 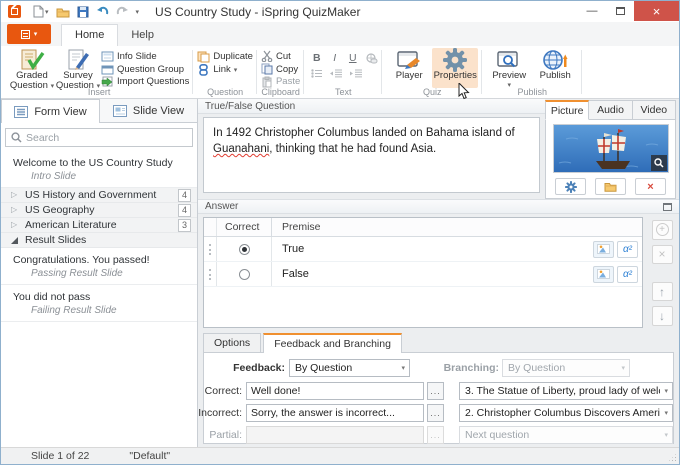 I want to click on slide-item-failing-result: You did not pass Failing Result Slide, so click(x=99, y=303).